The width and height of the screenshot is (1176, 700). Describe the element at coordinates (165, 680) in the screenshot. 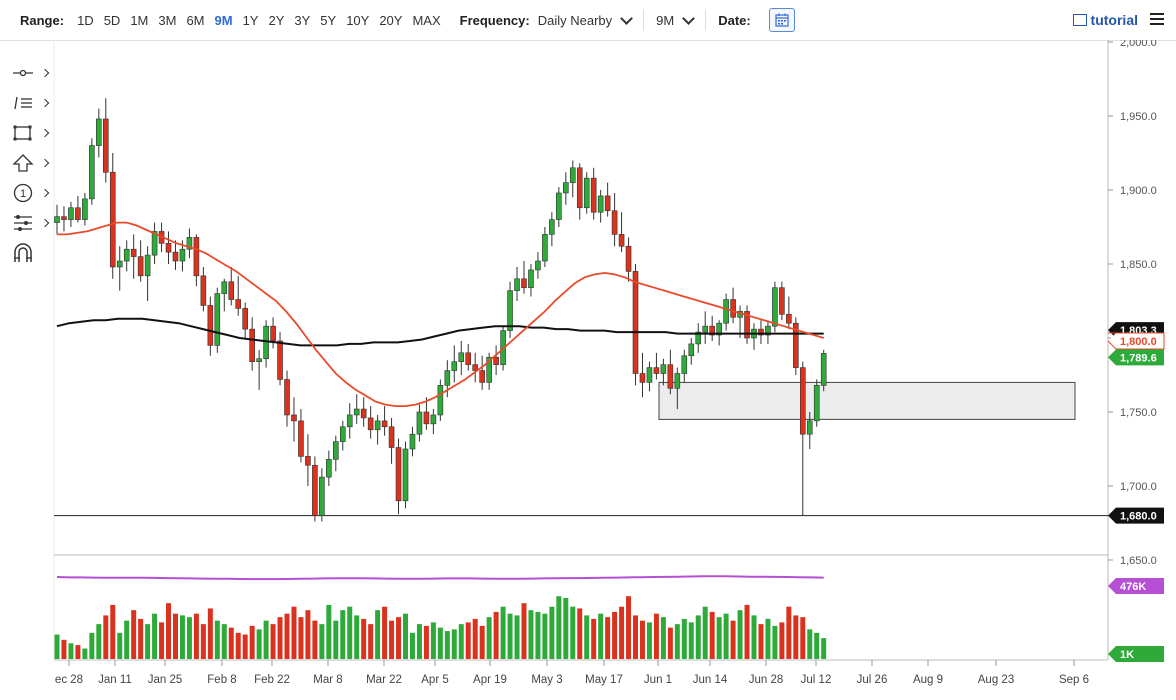

I see `x-tick-label: Jan 25` at that location.